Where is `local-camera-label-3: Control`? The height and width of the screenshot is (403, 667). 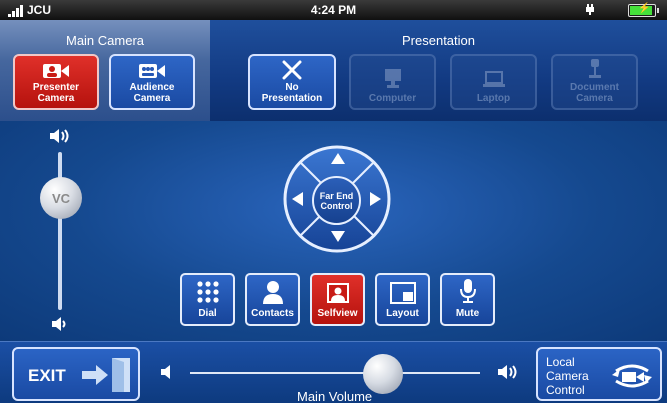
local-camera-label-3: Control is located at coordinates (565, 390).